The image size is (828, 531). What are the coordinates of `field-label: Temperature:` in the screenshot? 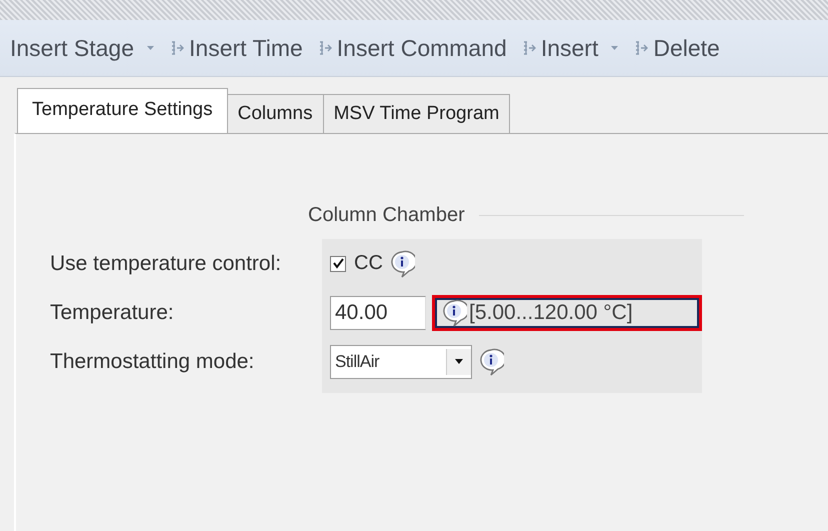 It's located at (112, 312).